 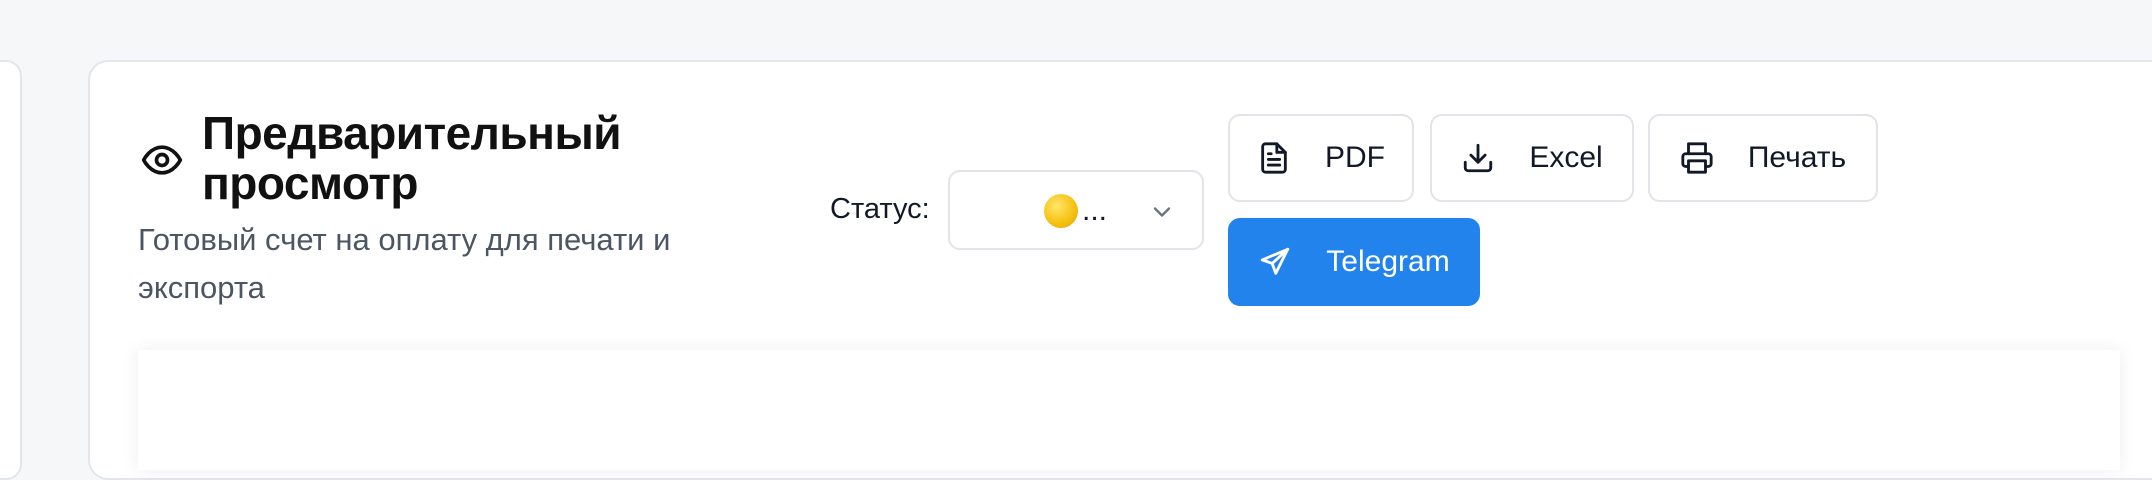 What do you see at coordinates (1478, 158) in the screenshot?
I see `download-icon` at bounding box center [1478, 158].